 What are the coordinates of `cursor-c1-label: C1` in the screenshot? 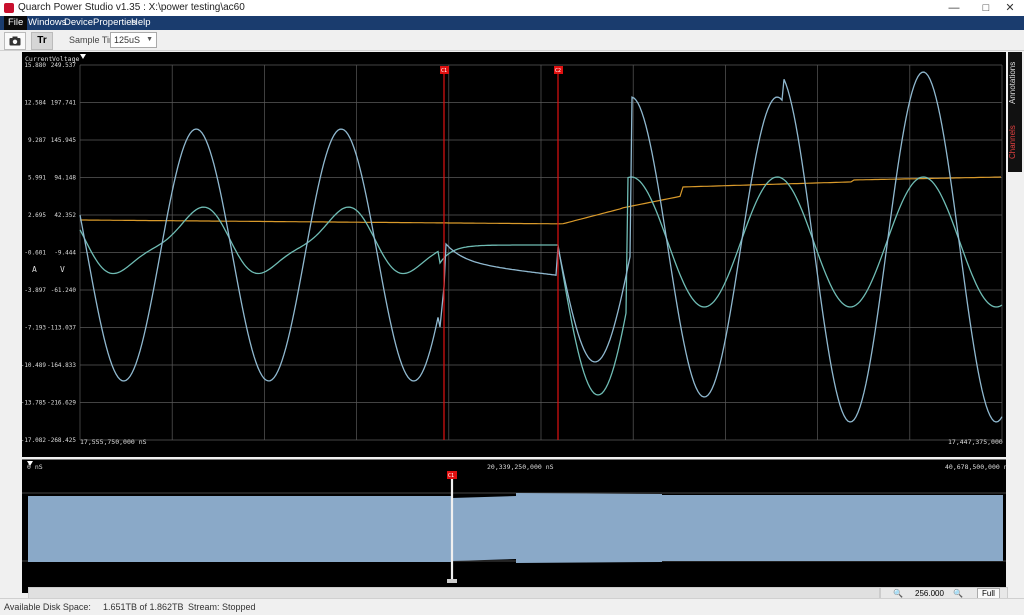 It's located at (444, 71).